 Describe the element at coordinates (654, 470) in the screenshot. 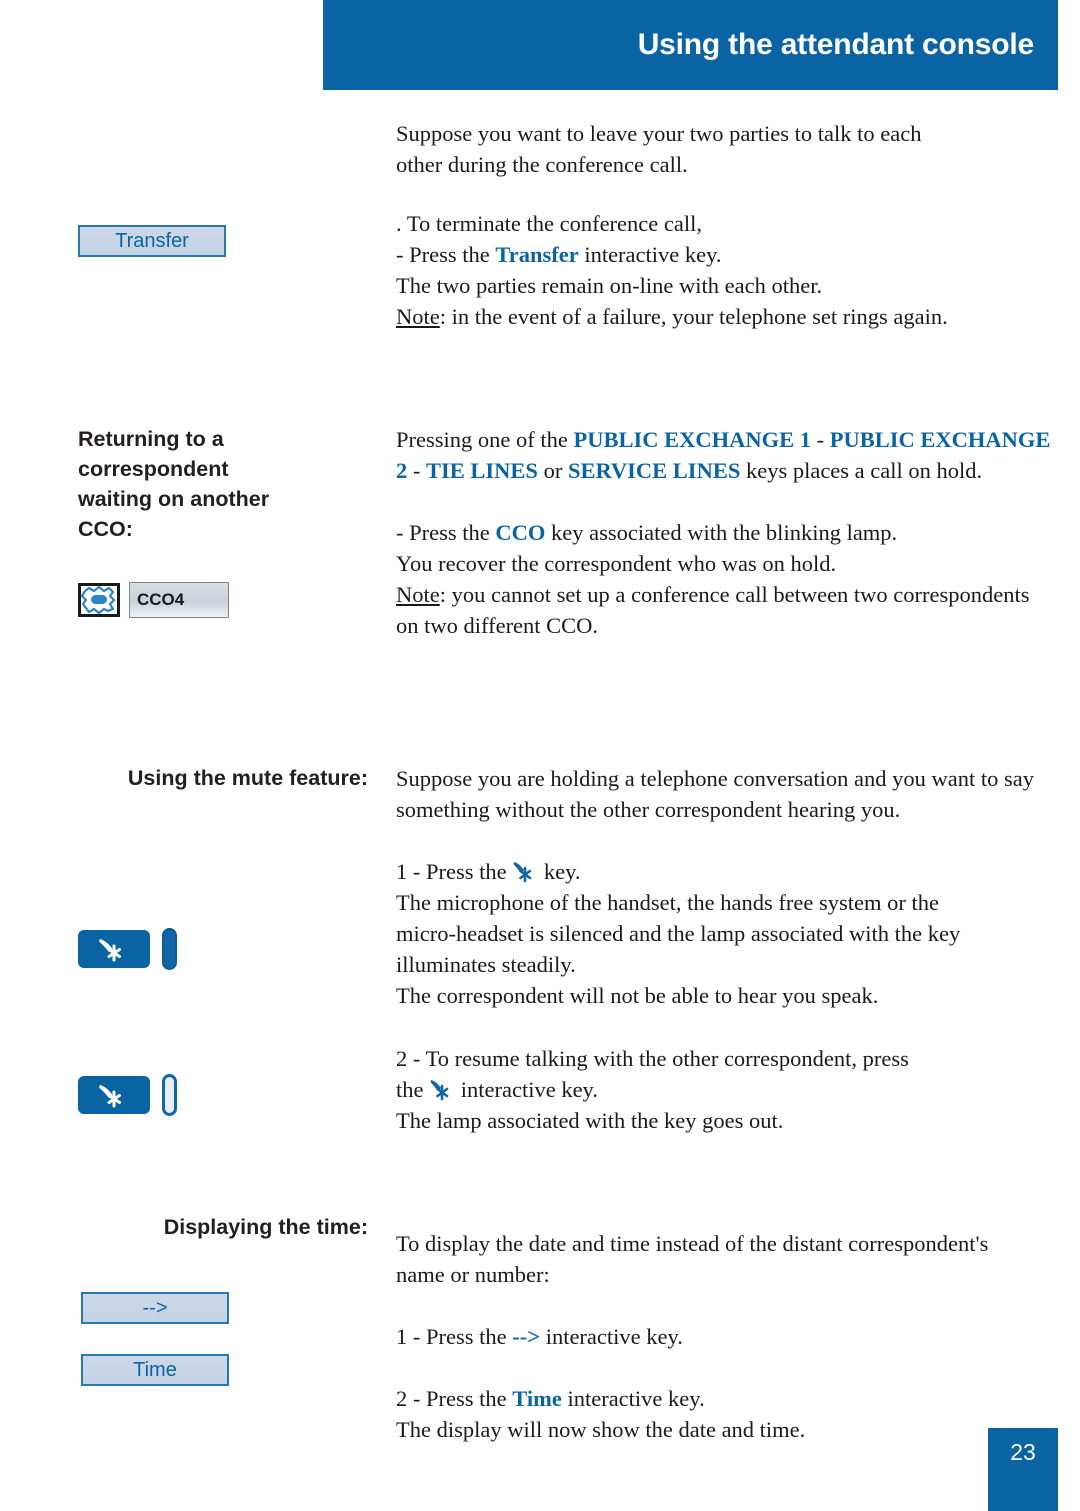

I see `returning-p1-key-4: SERVICE LINES` at that location.